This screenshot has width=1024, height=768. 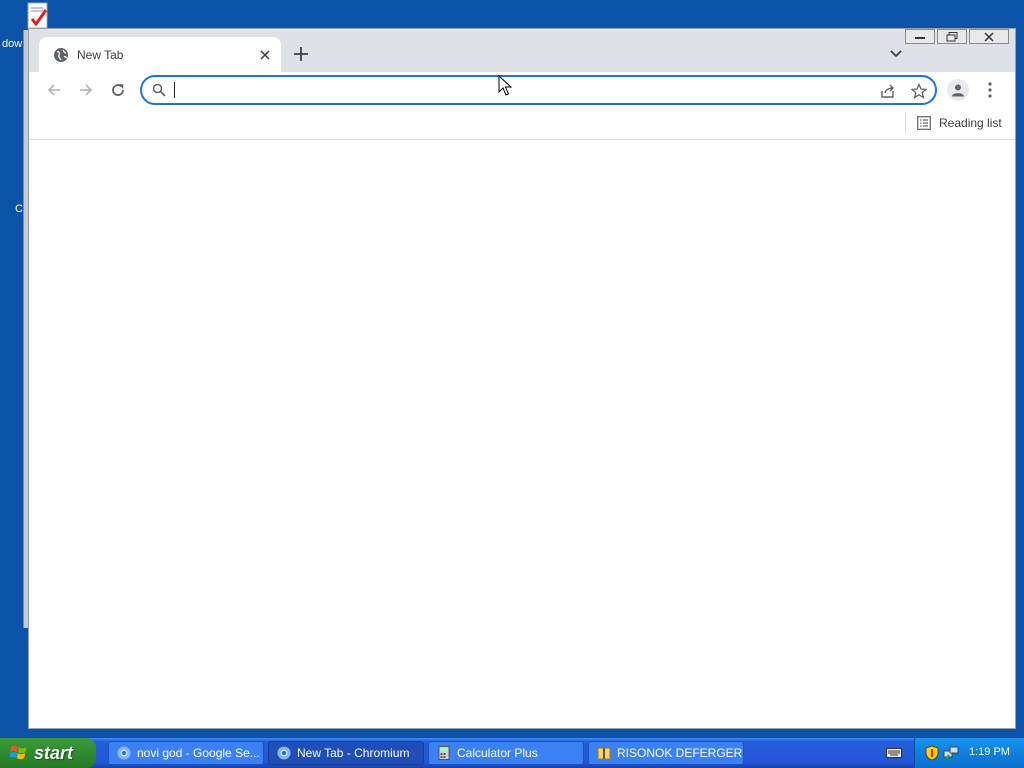 I want to click on security-shield-icon, so click(x=932, y=753).